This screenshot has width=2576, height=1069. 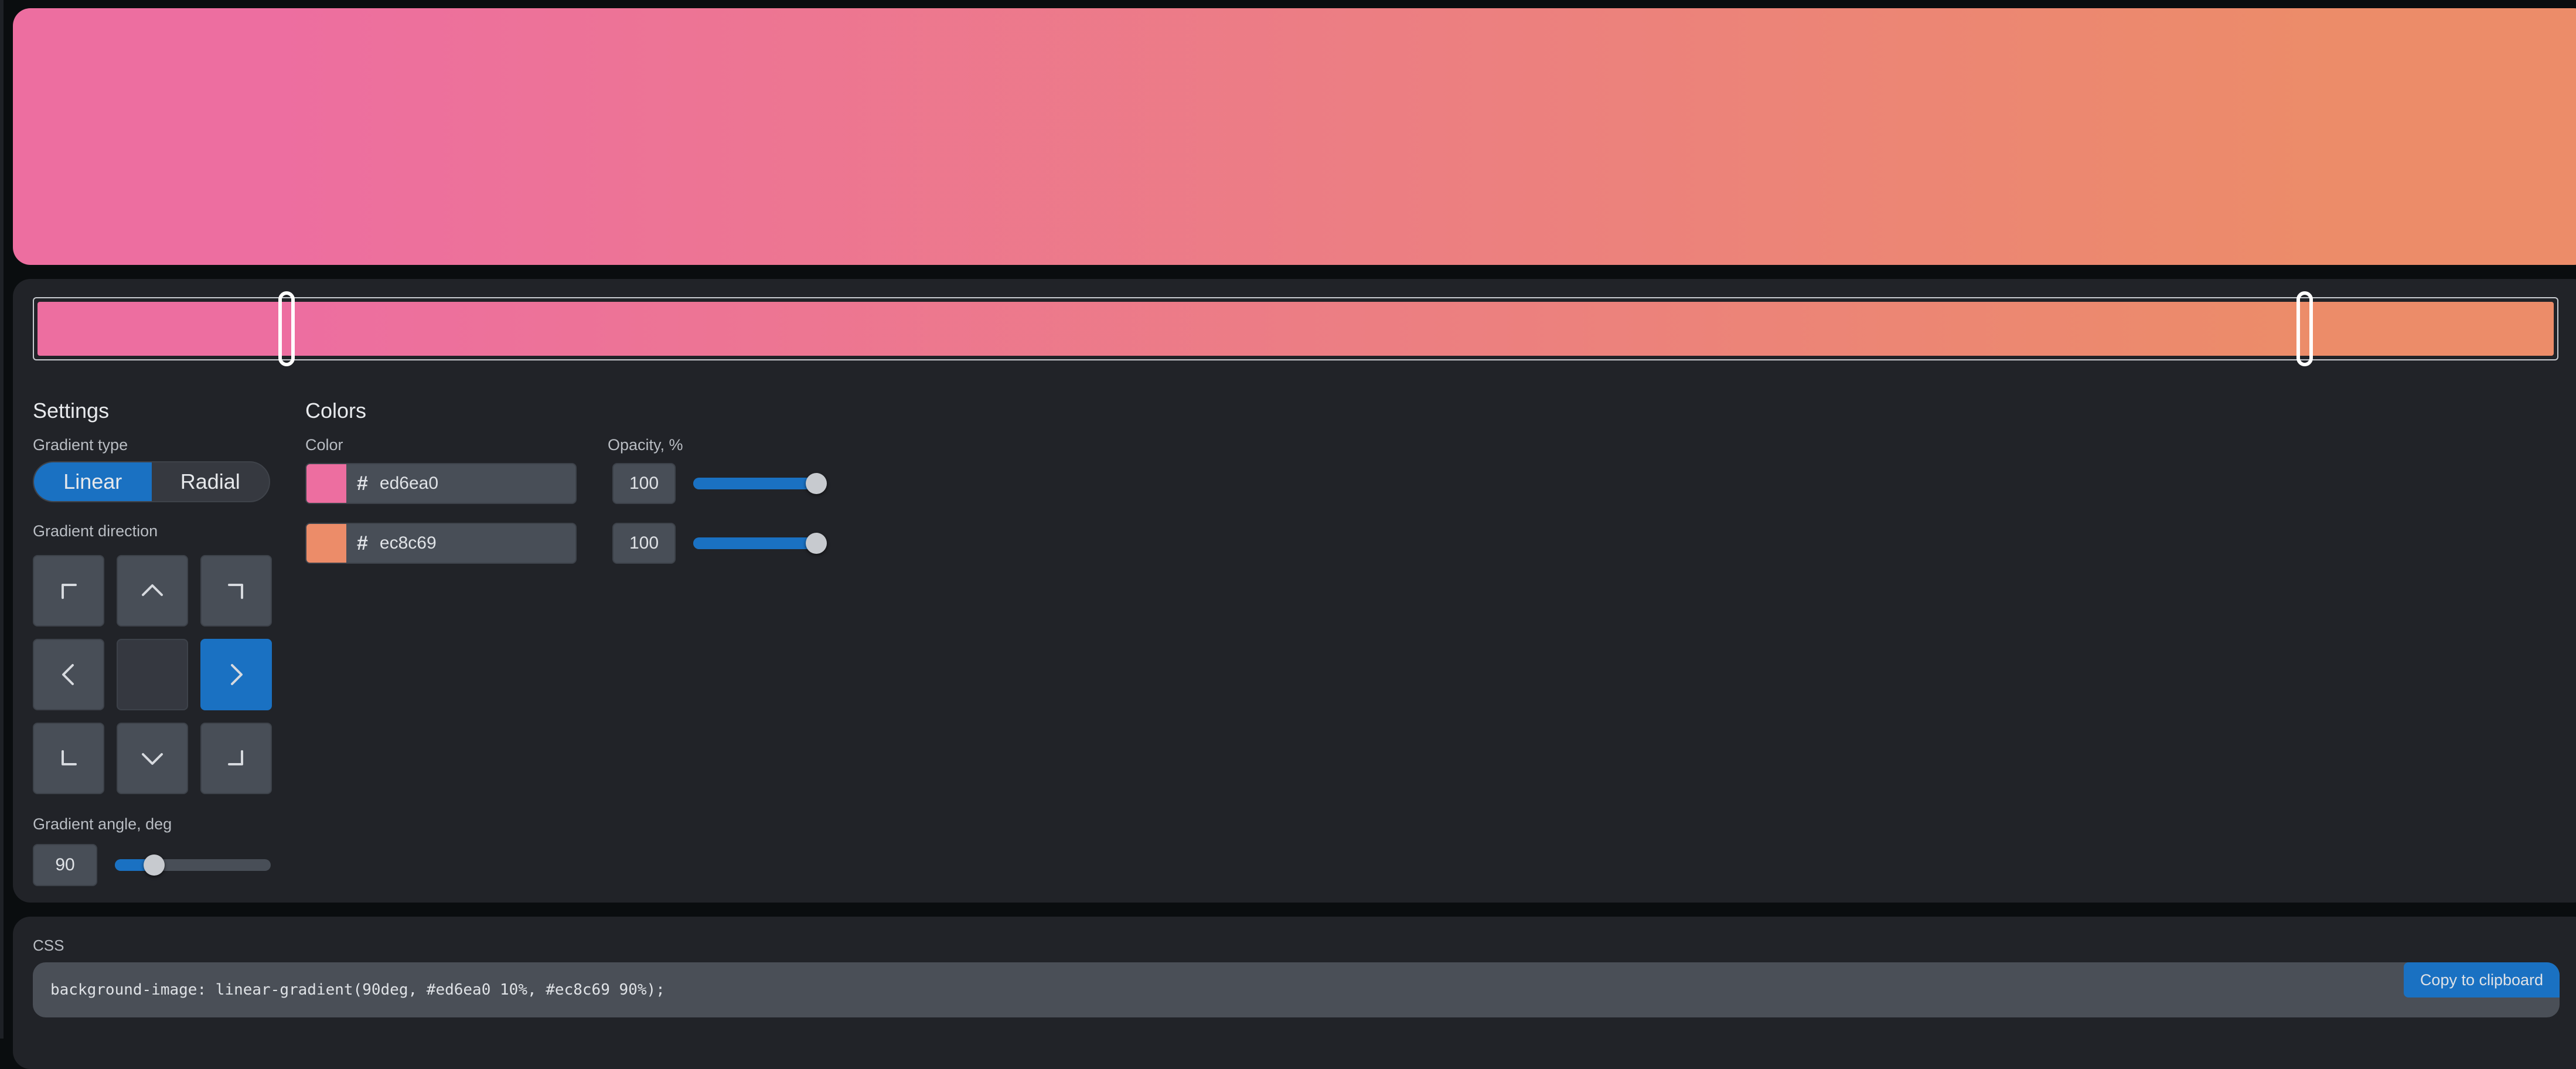 I want to click on corner-top-left-icon, so click(x=69, y=591).